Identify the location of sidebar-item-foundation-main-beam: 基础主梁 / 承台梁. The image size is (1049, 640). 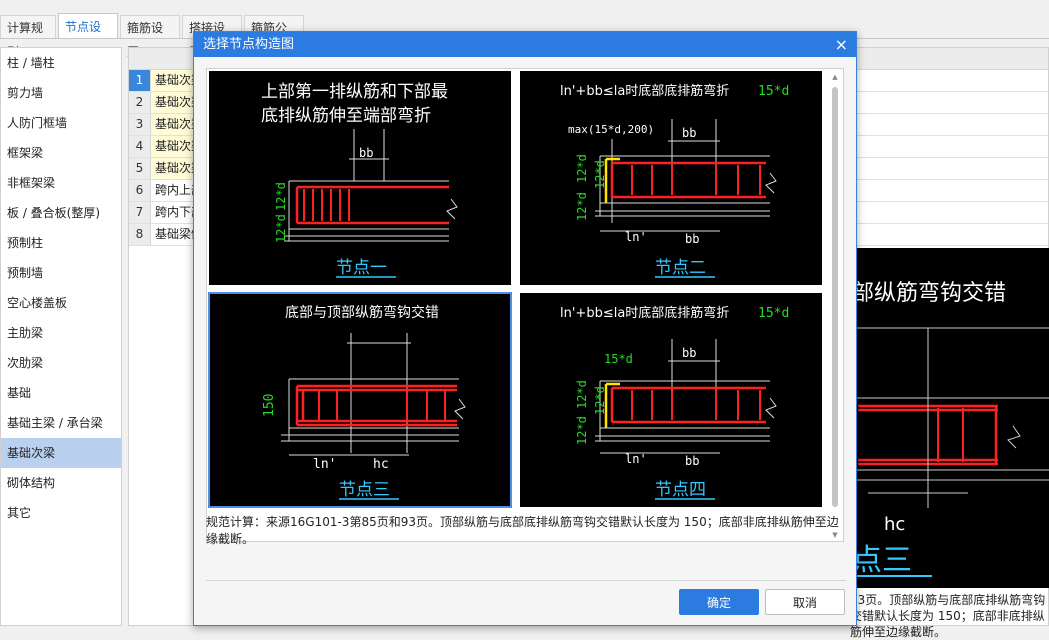
(61, 423).